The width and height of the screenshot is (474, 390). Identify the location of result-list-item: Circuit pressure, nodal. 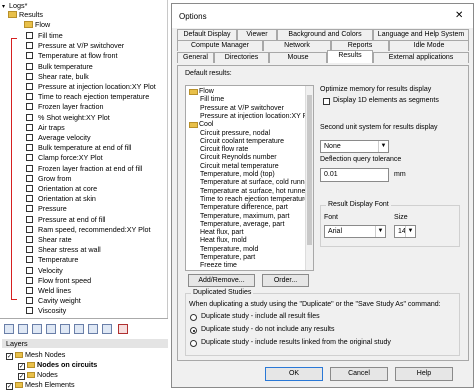
(235, 134).